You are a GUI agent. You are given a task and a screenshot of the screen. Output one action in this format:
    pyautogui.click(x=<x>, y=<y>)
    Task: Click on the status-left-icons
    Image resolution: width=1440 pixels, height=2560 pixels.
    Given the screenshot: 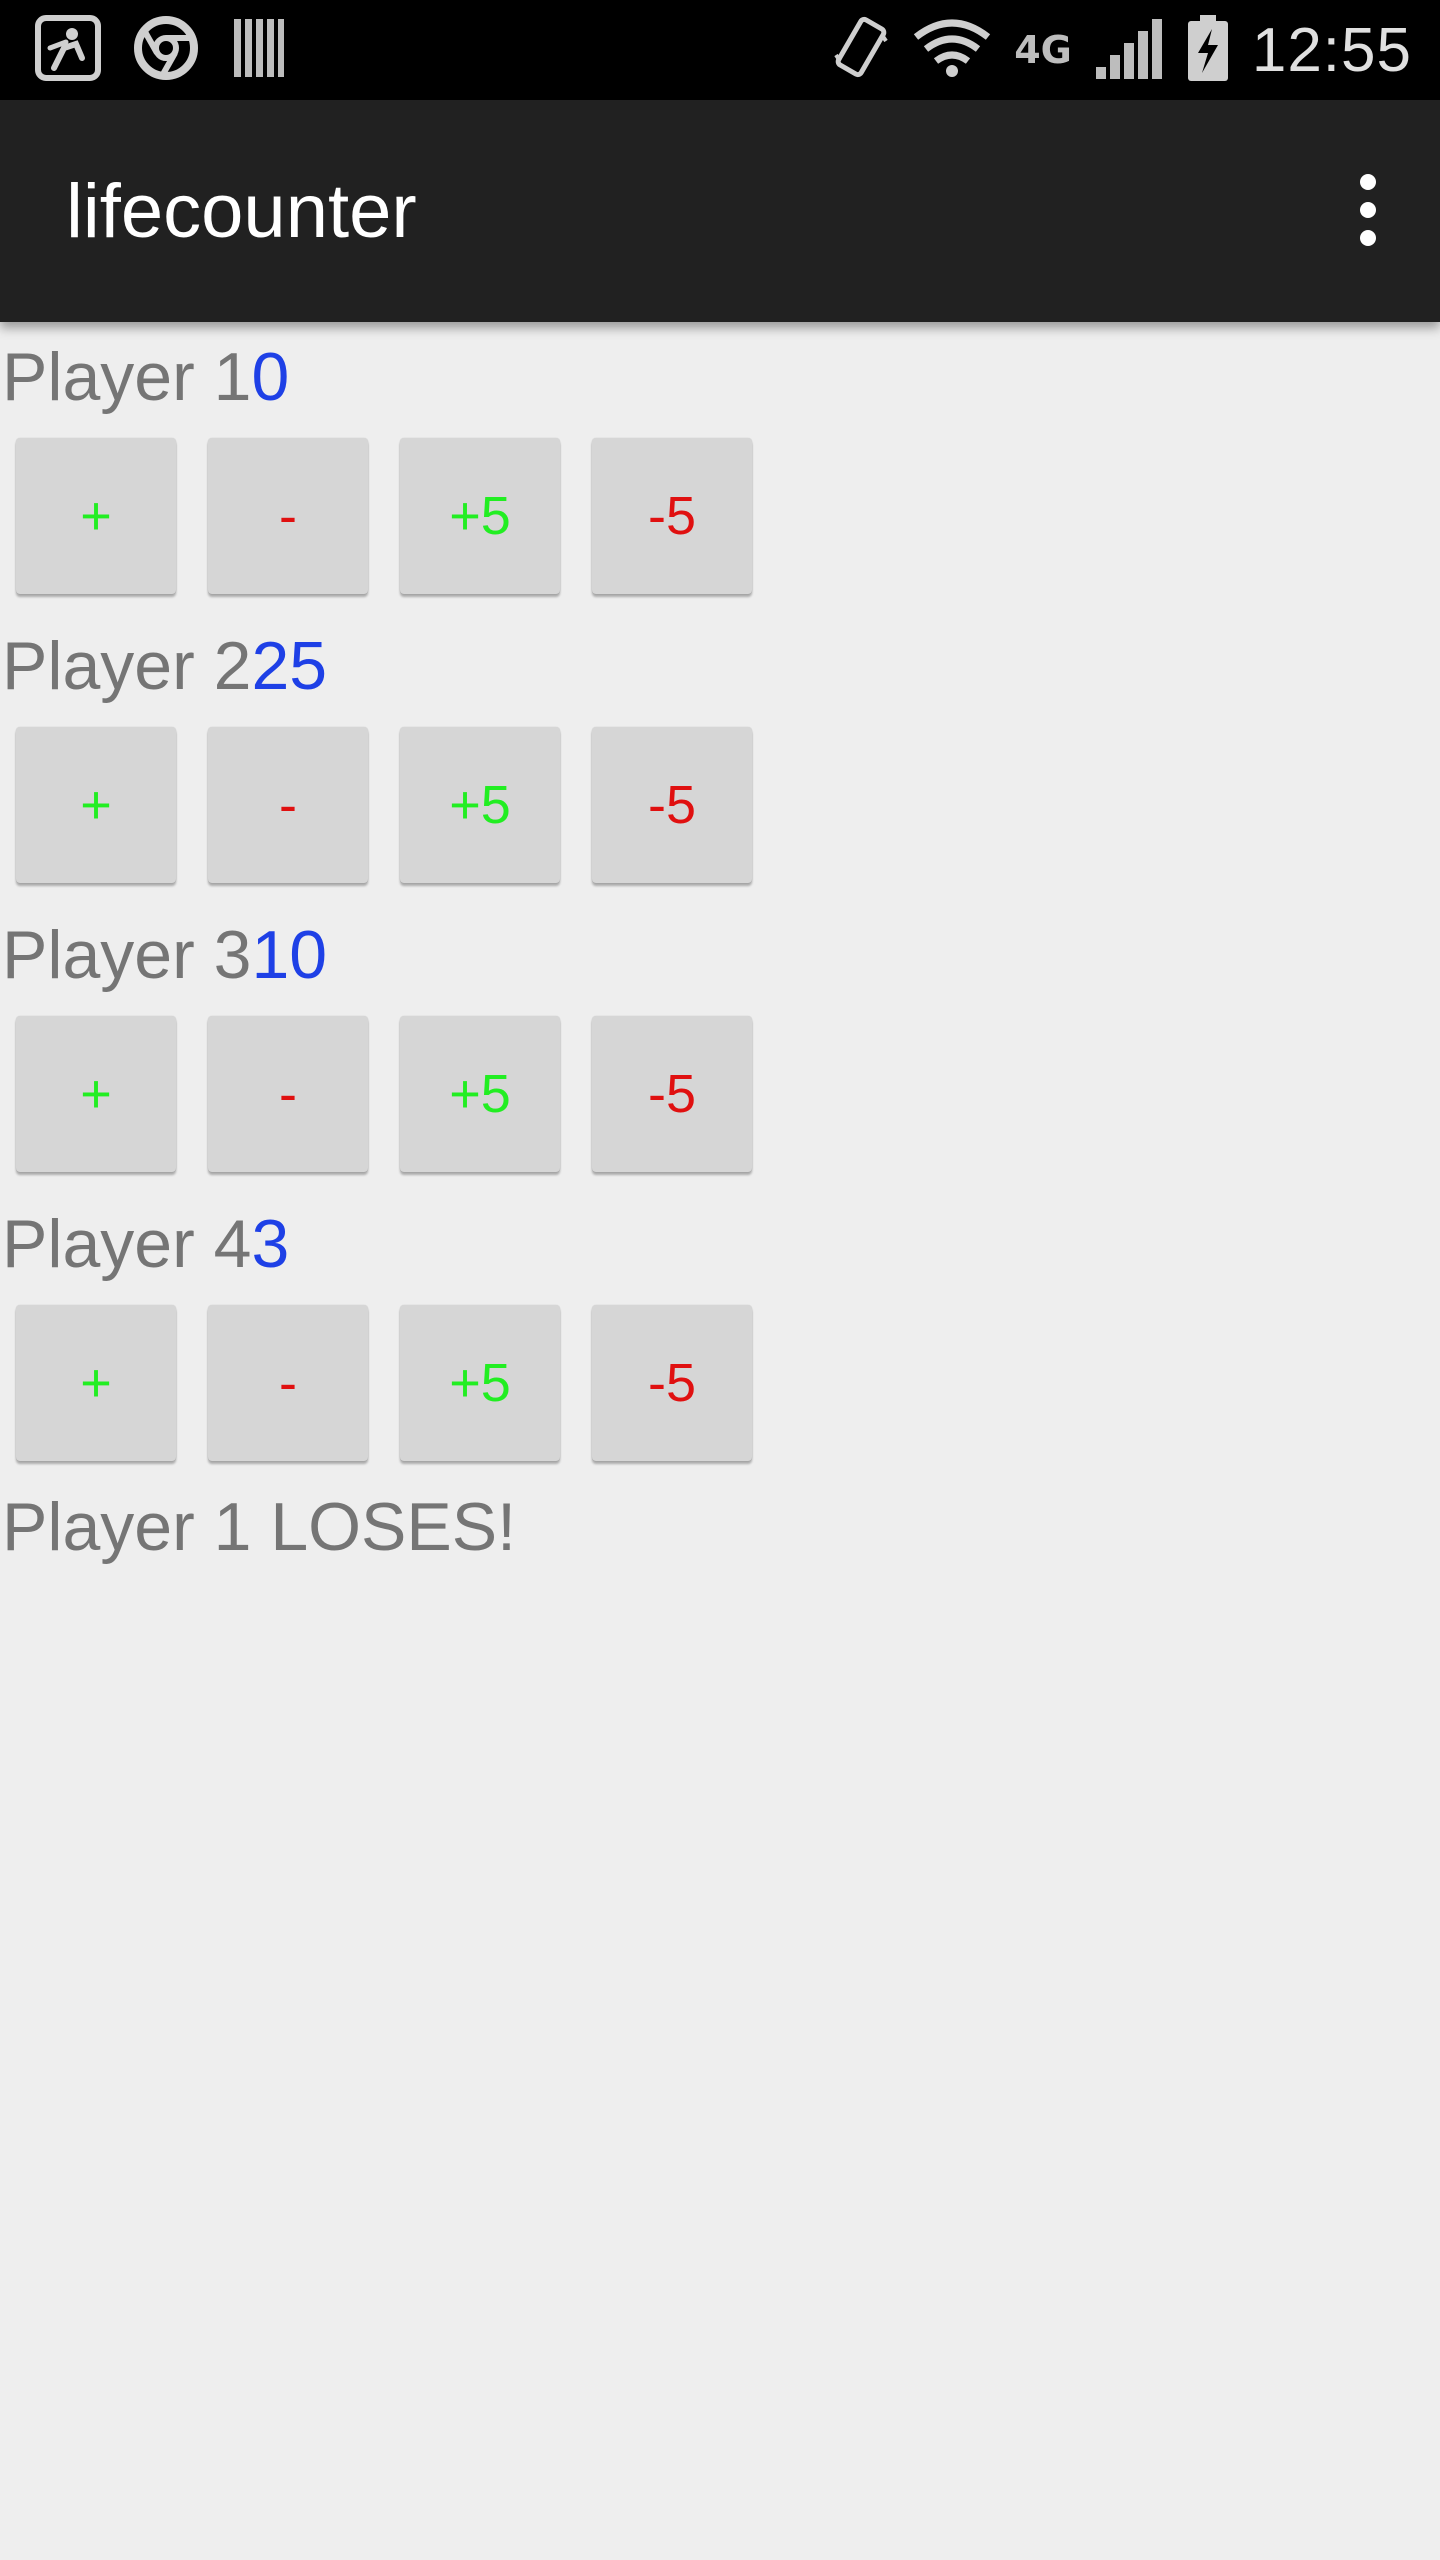 What is the action you would take?
    pyautogui.click(x=160, y=50)
    